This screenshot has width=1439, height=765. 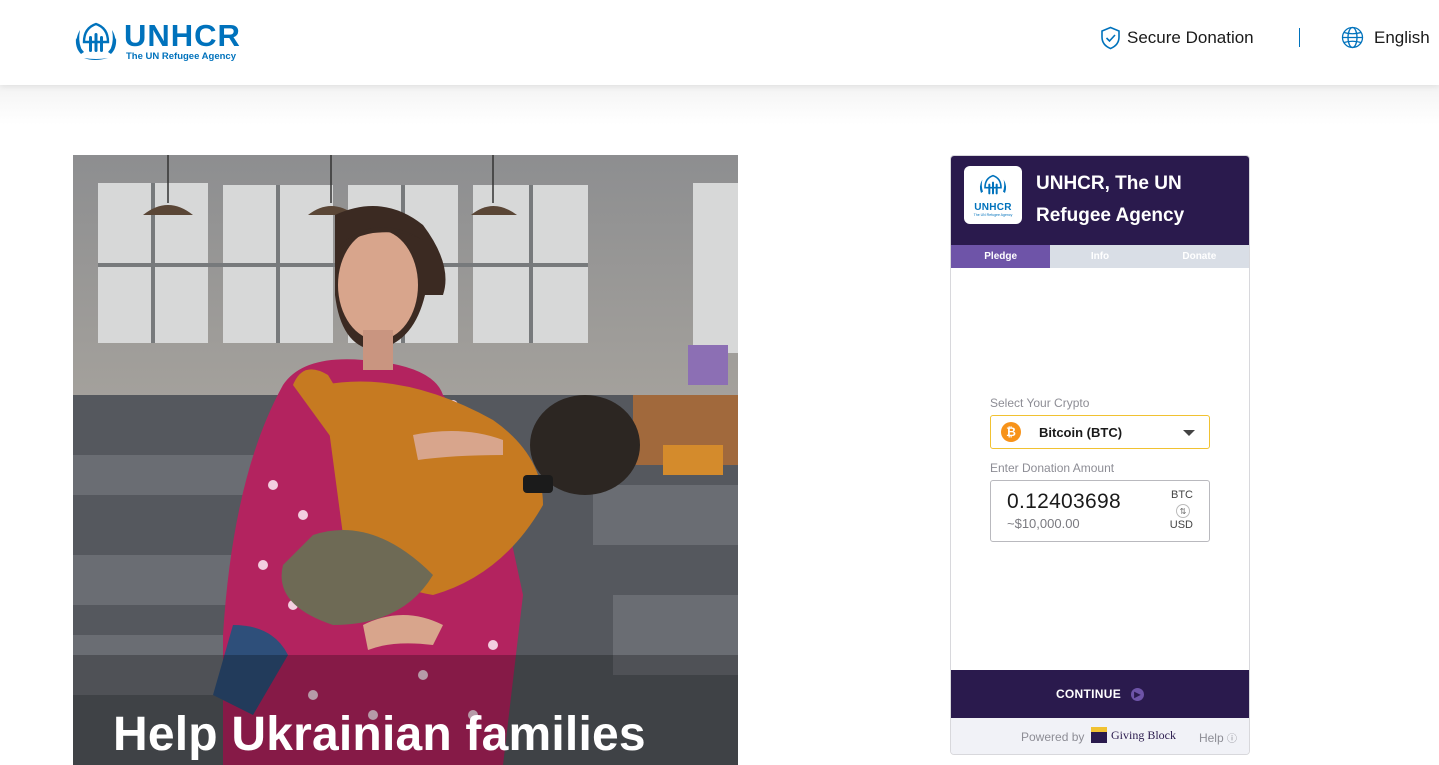 What do you see at coordinates (993, 215) in the screenshot?
I see `widget-logo-sub: The UN Refugee Agency` at bounding box center [993, 215].